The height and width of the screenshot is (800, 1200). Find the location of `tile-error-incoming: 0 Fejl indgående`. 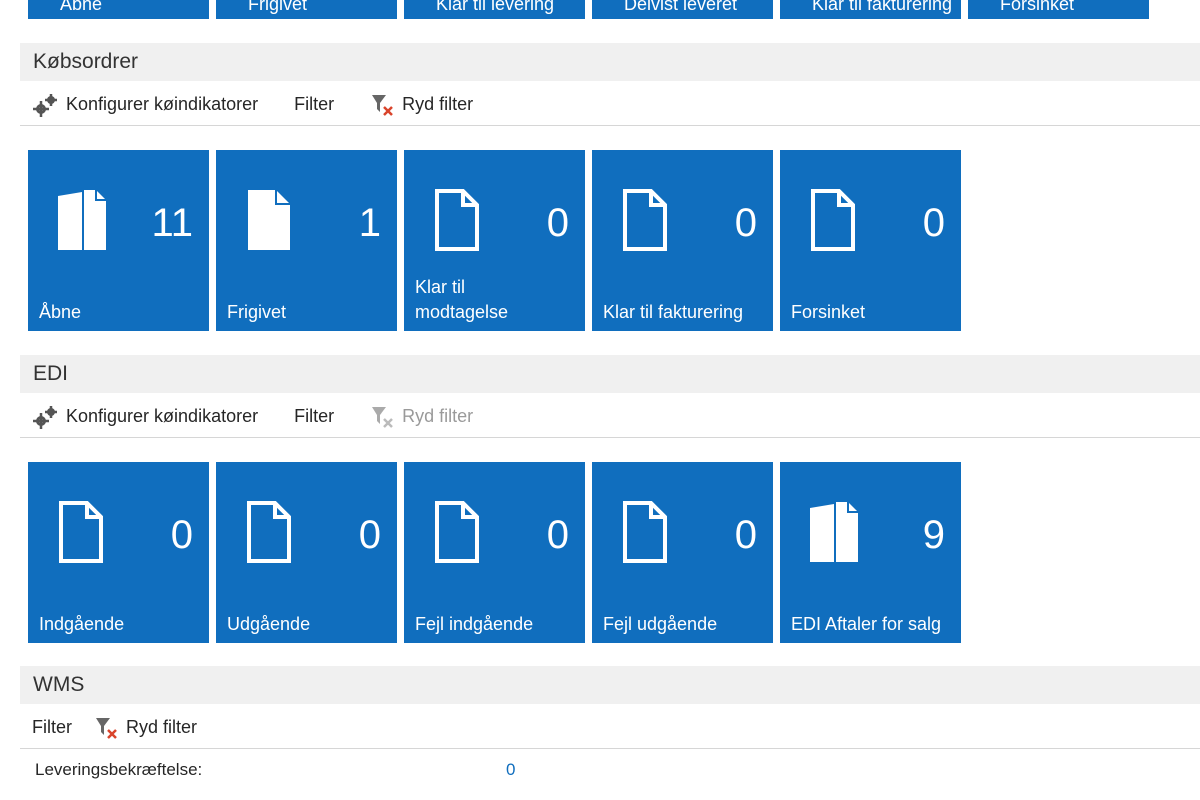

tile-error-incoming: 0 Fejl indgående is located at coordinates (494, 552).